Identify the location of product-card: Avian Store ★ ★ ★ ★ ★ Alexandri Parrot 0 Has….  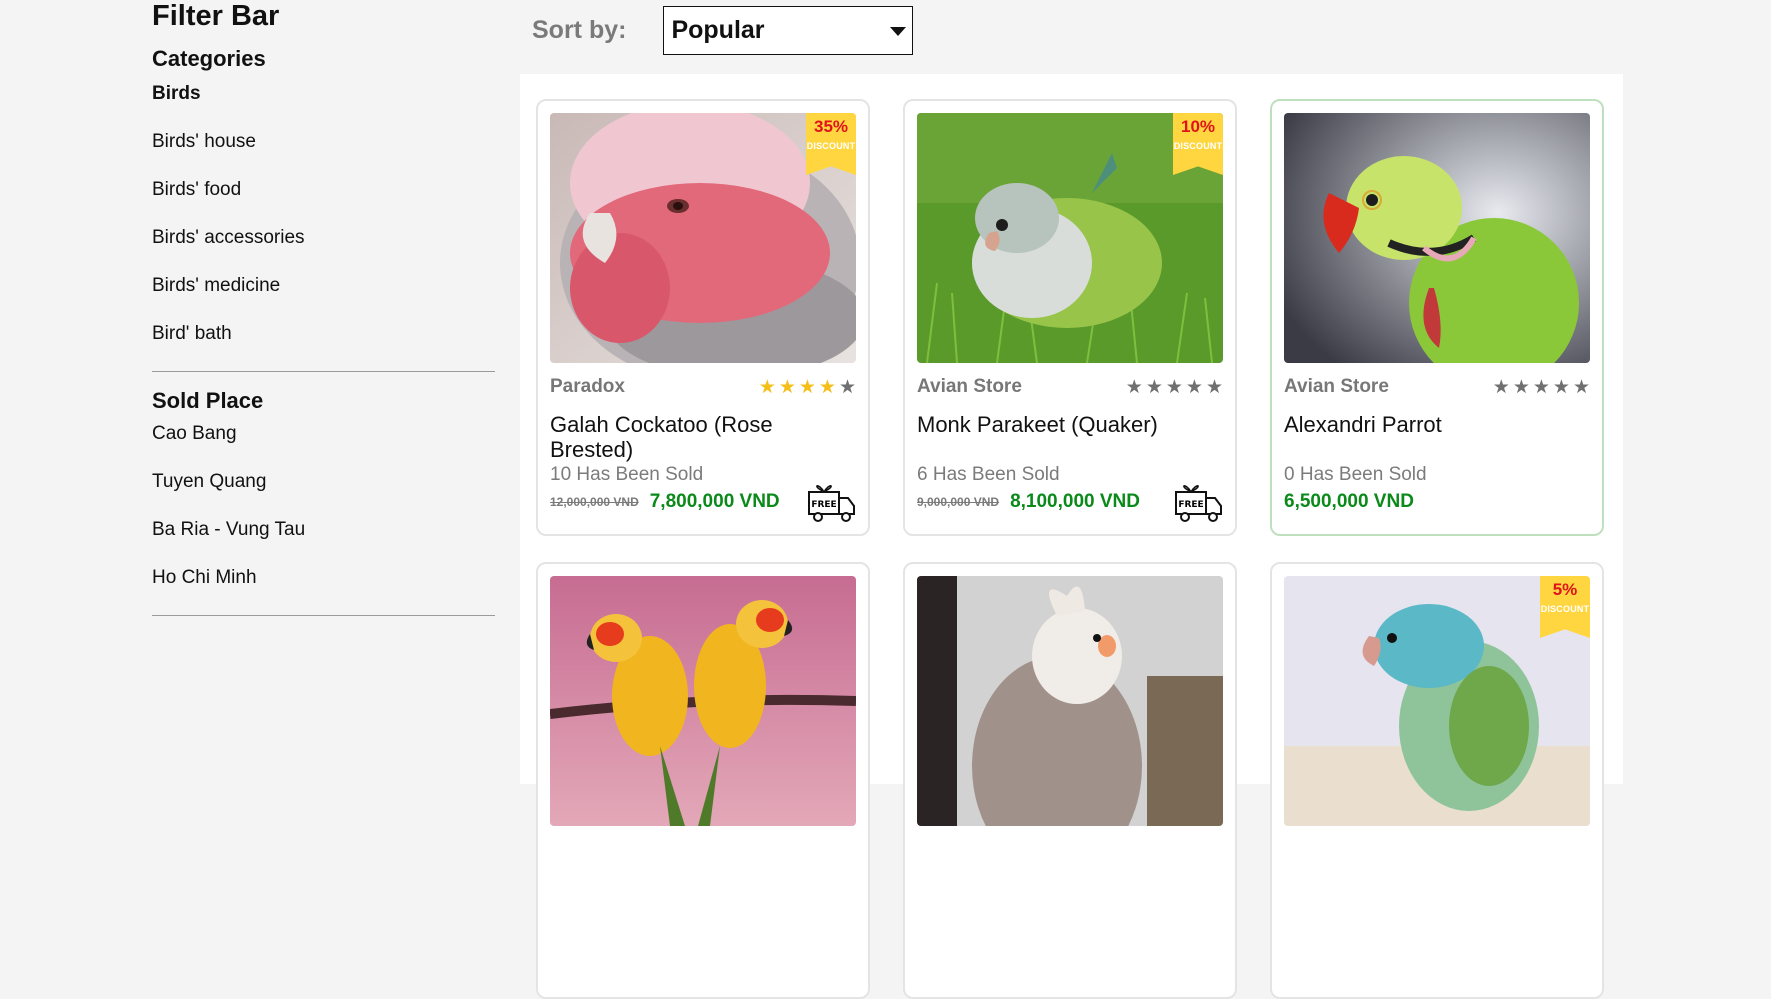
(1437, 317).